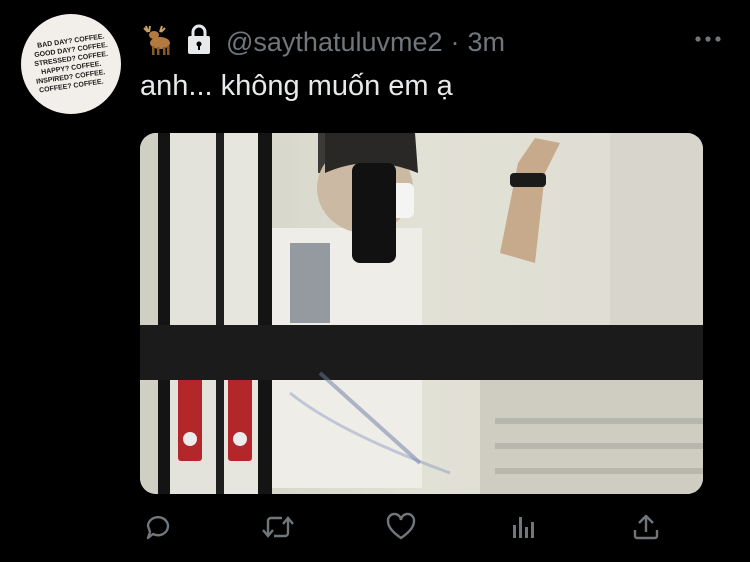  What do you see at coordinates (278, 529) in the screenshot?
I see `retweet-icon` at bounding box center [278, 529].